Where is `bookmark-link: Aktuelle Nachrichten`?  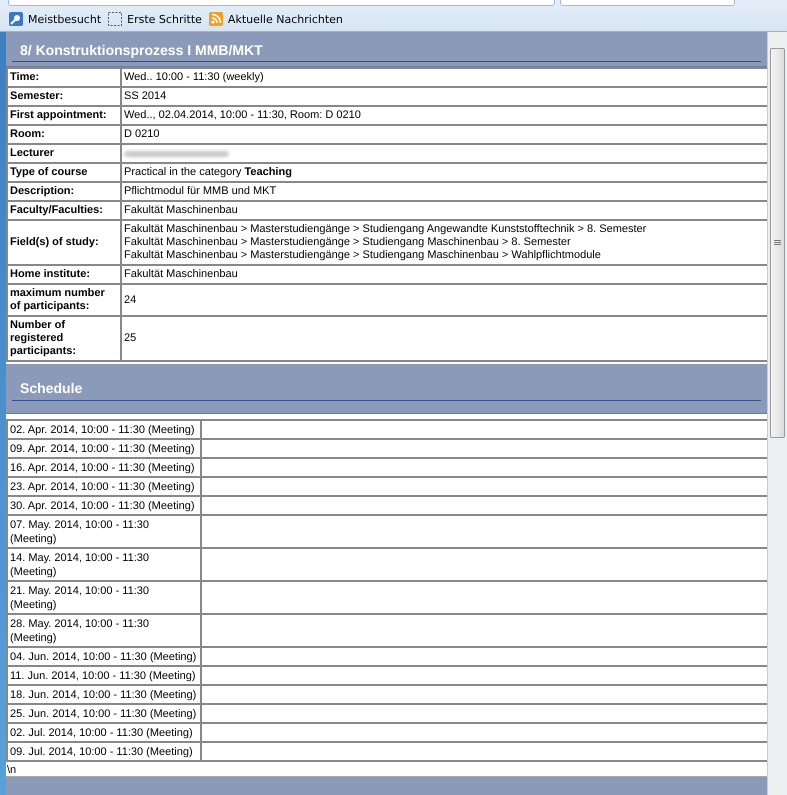
bookmark-link: Aktuelle Nachrichten is located at coordinates (285, 19).